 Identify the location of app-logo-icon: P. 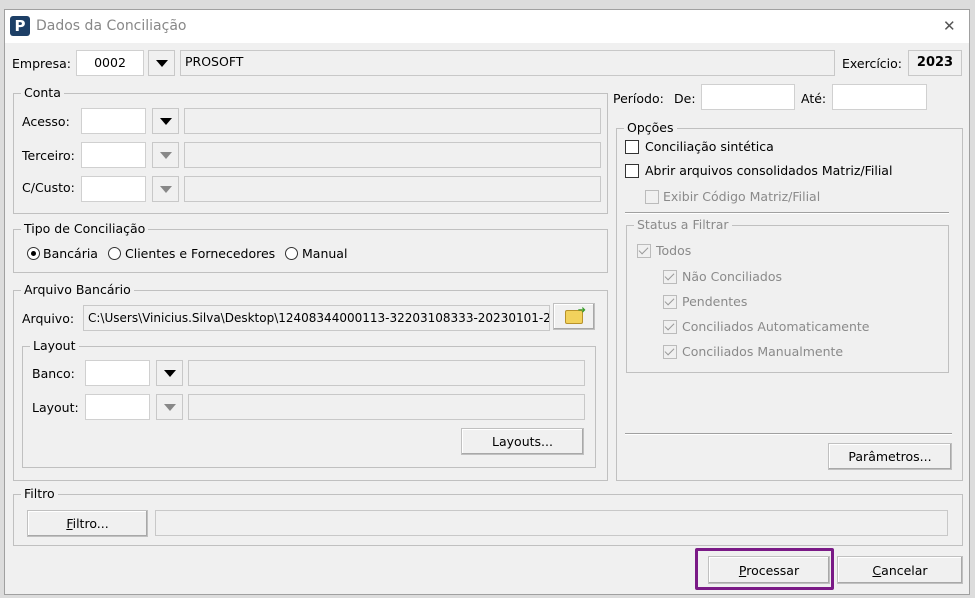
(20, 26).